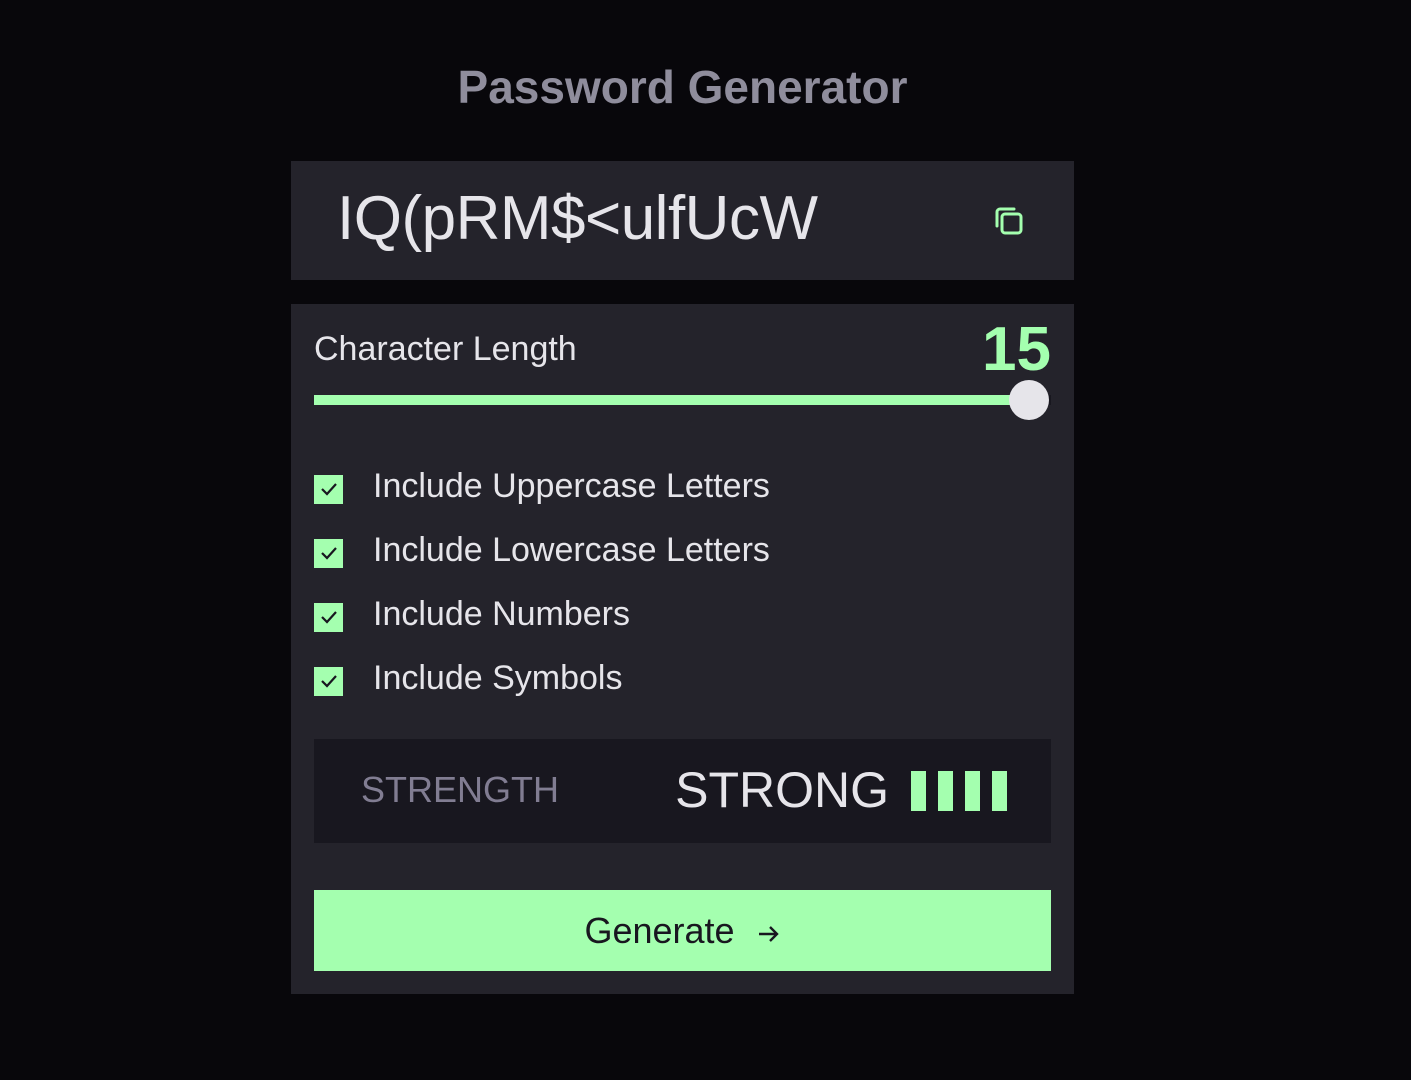 This screenshot has height=1080, width=1411. I want to click on strength-bars, so click(959, 791).